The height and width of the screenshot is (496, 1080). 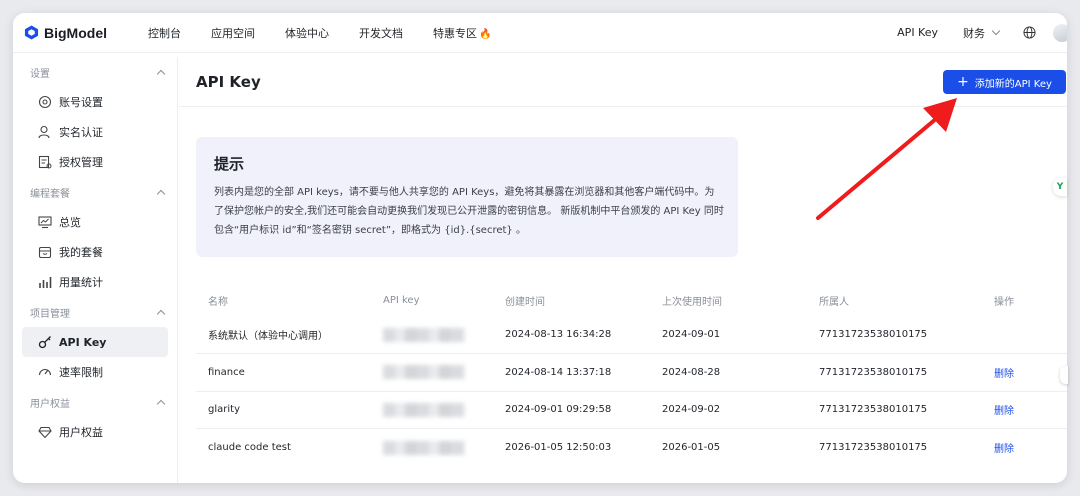 I want to click on sidebar-item-label: 授权管理, so click(x=81, y=162).